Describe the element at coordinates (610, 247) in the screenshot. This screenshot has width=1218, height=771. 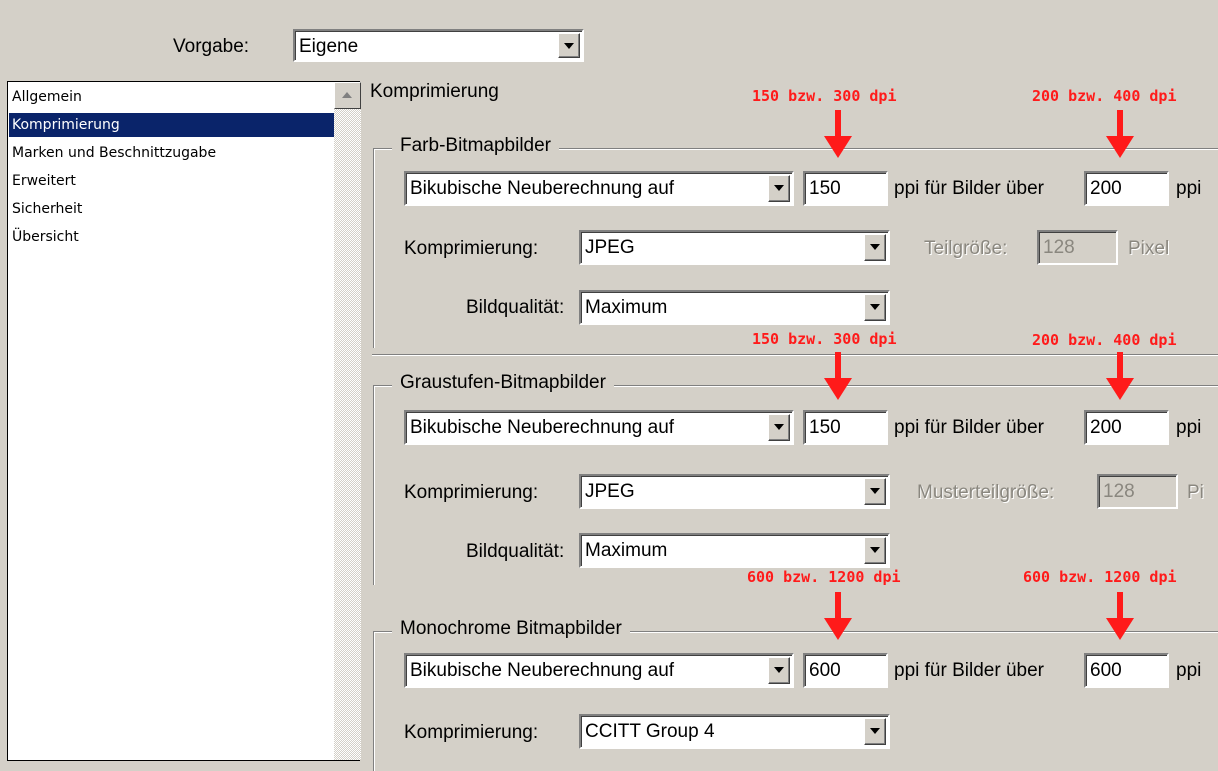
I see `color-compression-value: JPEG` at that location.